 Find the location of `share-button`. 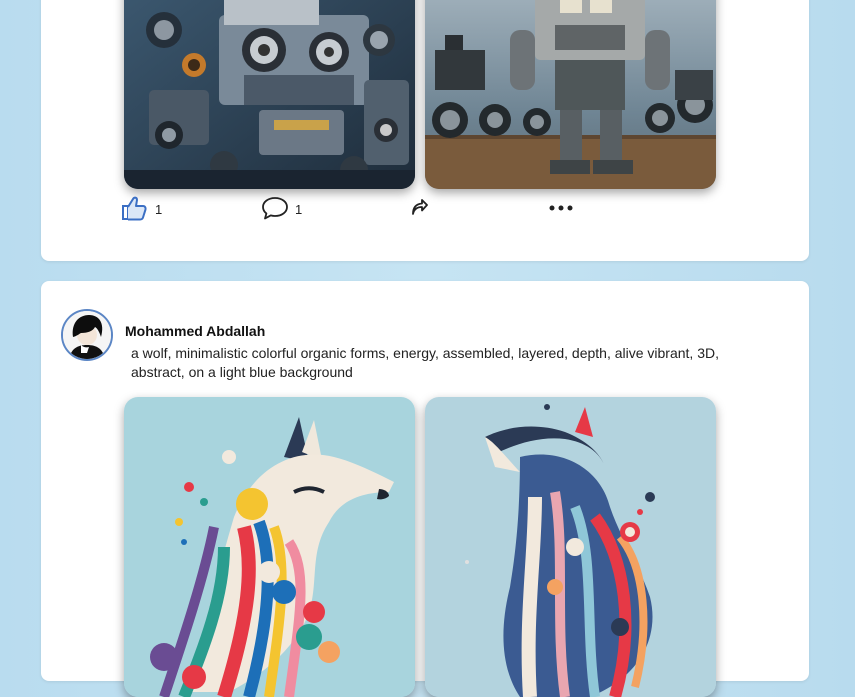

share-button is located at coordinates (420, 209).